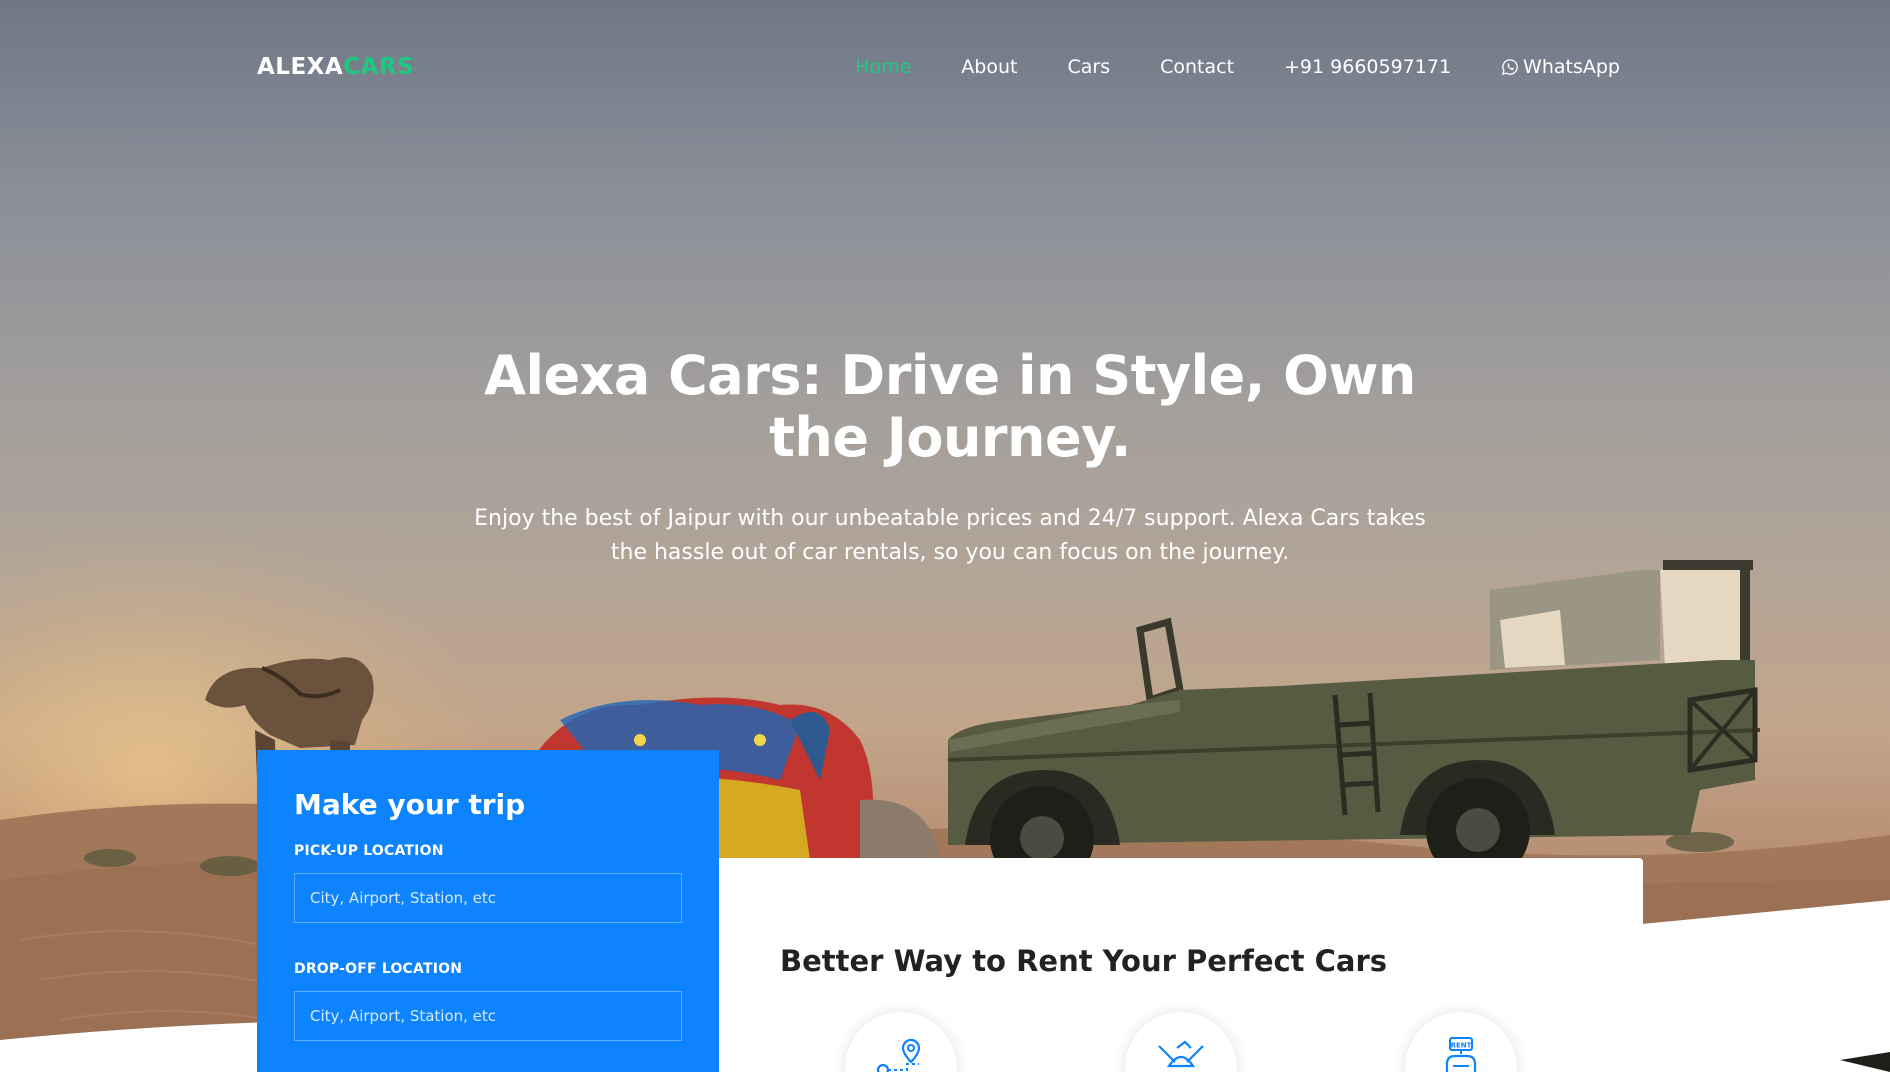 The height and width of the screenshot is (1072, 1890). What do you see at coordinates (898, 1055) in the screenshot?
I see `route-pin-icon` at bounding box center [898, 1055].